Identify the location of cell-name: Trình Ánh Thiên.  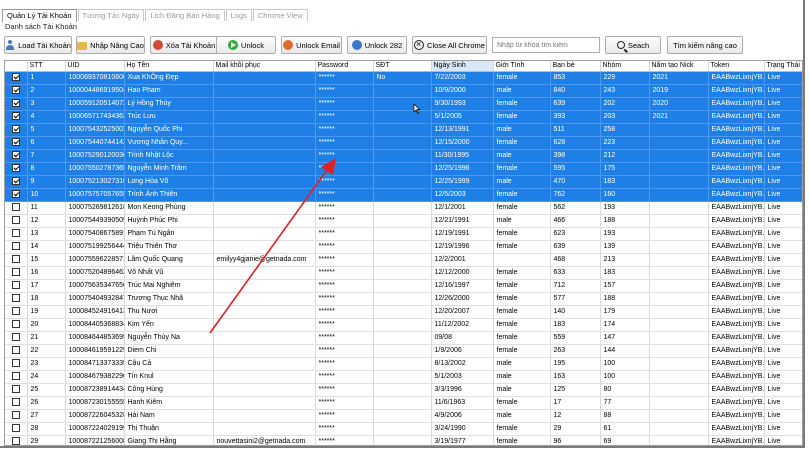
(169, 195).